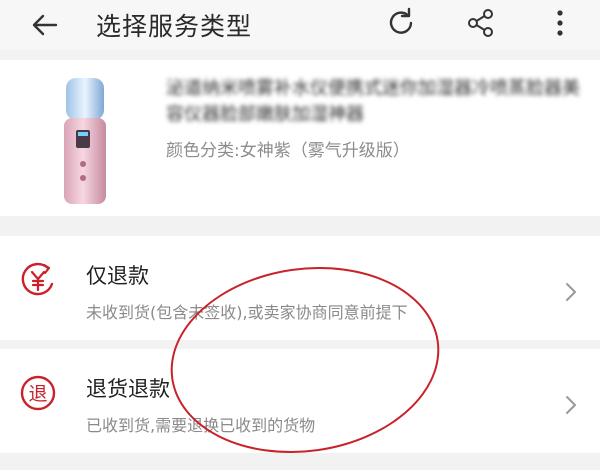 The image size is (600, 470). Describe the element at coordinates (300, 25) in the screenshot. I see `top-bar: 选择服务类型` at that location.